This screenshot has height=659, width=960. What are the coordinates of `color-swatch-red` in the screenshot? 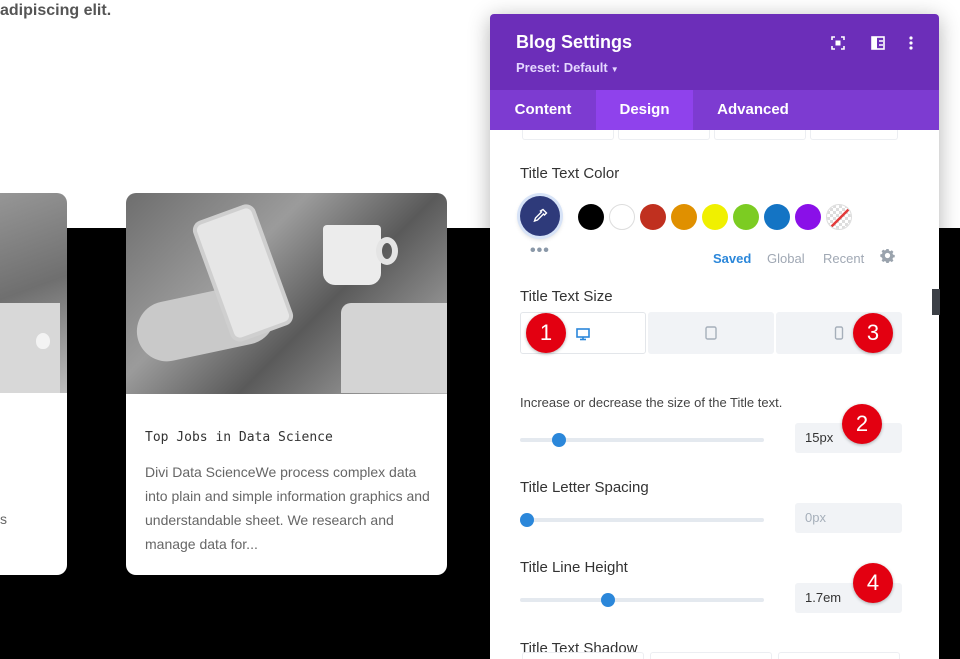 It's located at (653, 217).